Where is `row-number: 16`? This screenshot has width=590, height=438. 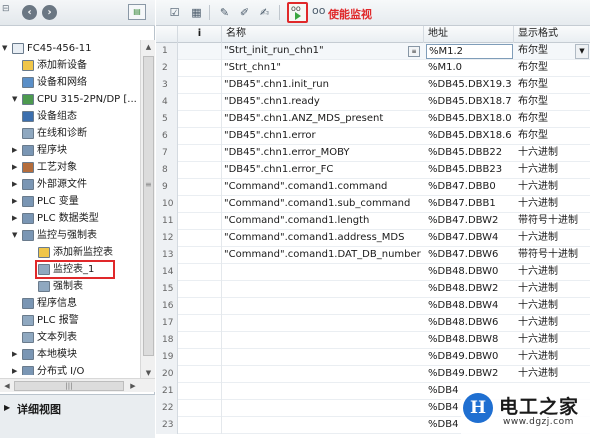 row-number: 16 is located at coordinates (167, 306).